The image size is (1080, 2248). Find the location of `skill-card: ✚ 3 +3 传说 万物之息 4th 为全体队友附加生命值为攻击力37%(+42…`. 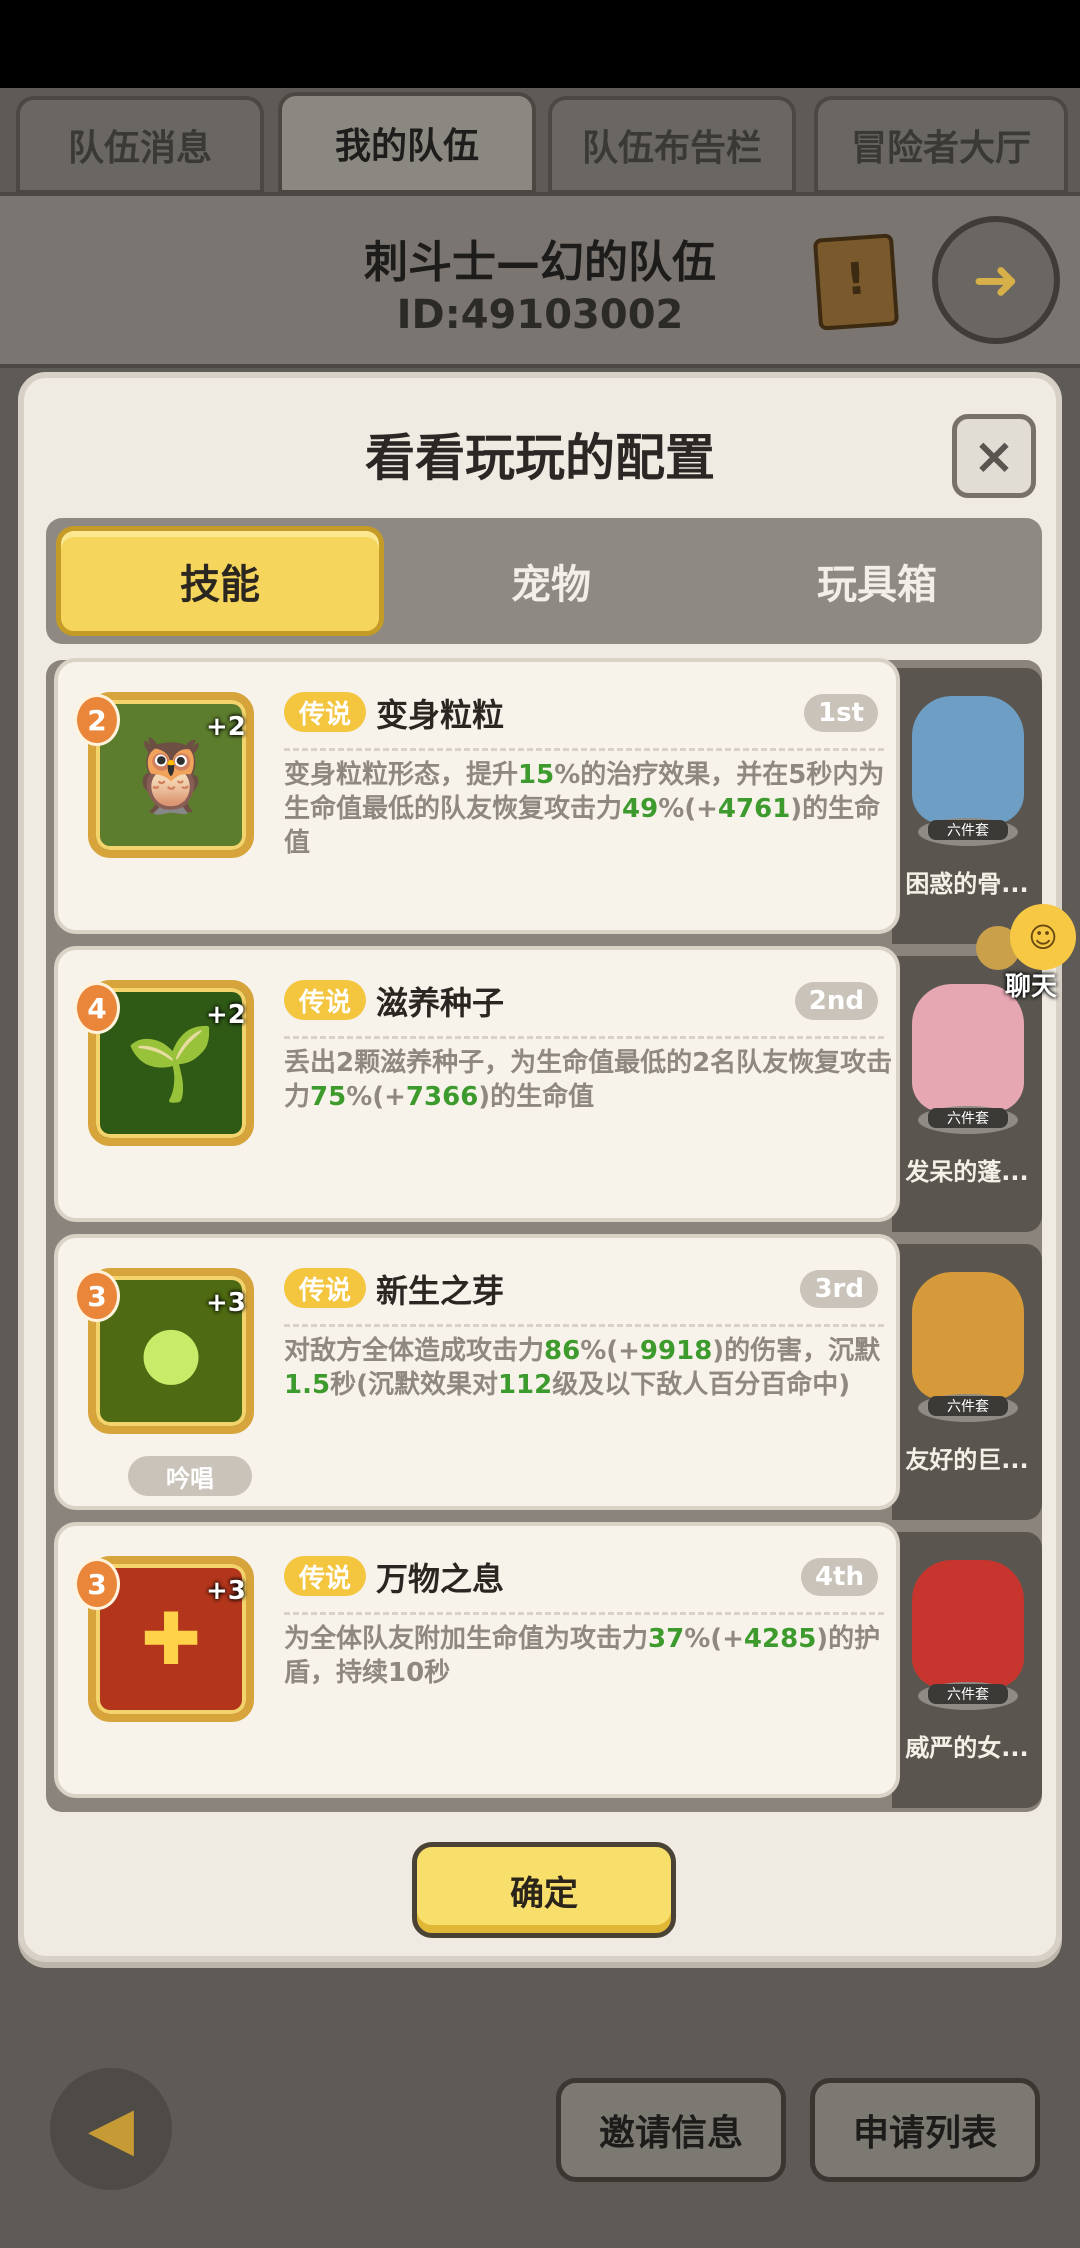

skill-card: ✚ 3 +3 传说 万物之息 4th 为全体队友附加生命值为攻击力37%(+42… is located at coordinates (477, 1660).